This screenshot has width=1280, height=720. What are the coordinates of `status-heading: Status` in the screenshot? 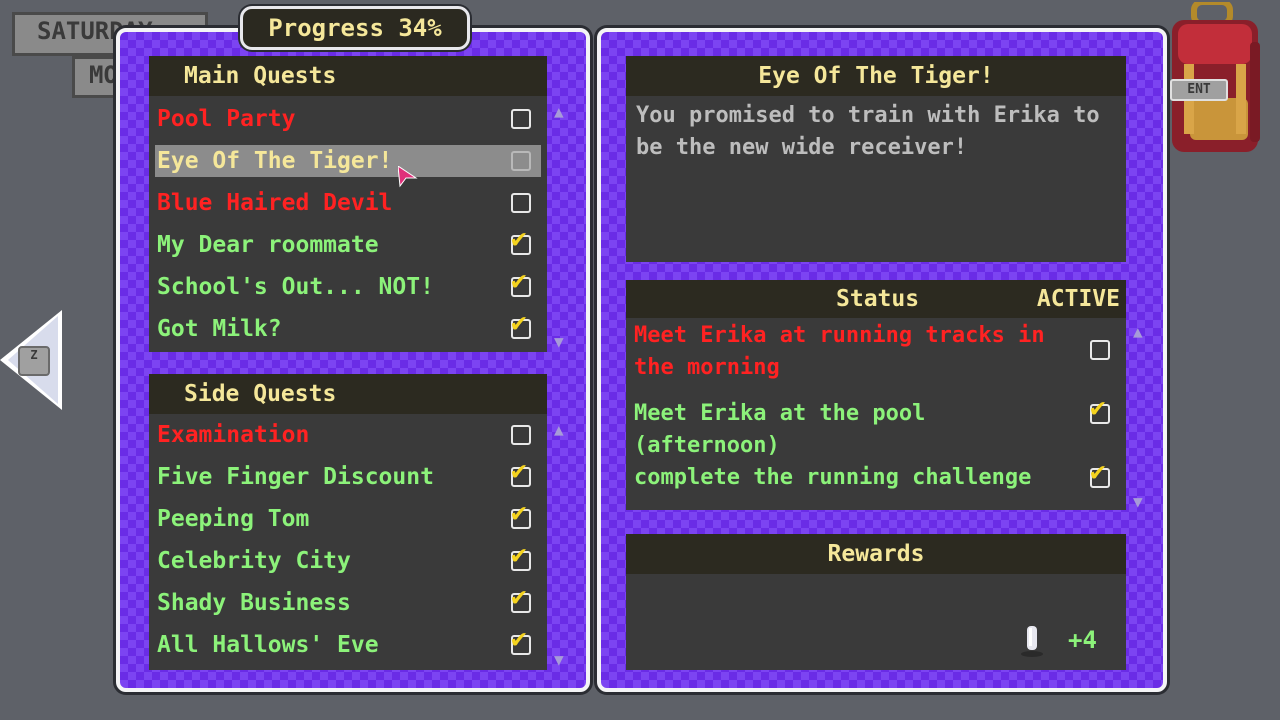 It's located at (878, 299).